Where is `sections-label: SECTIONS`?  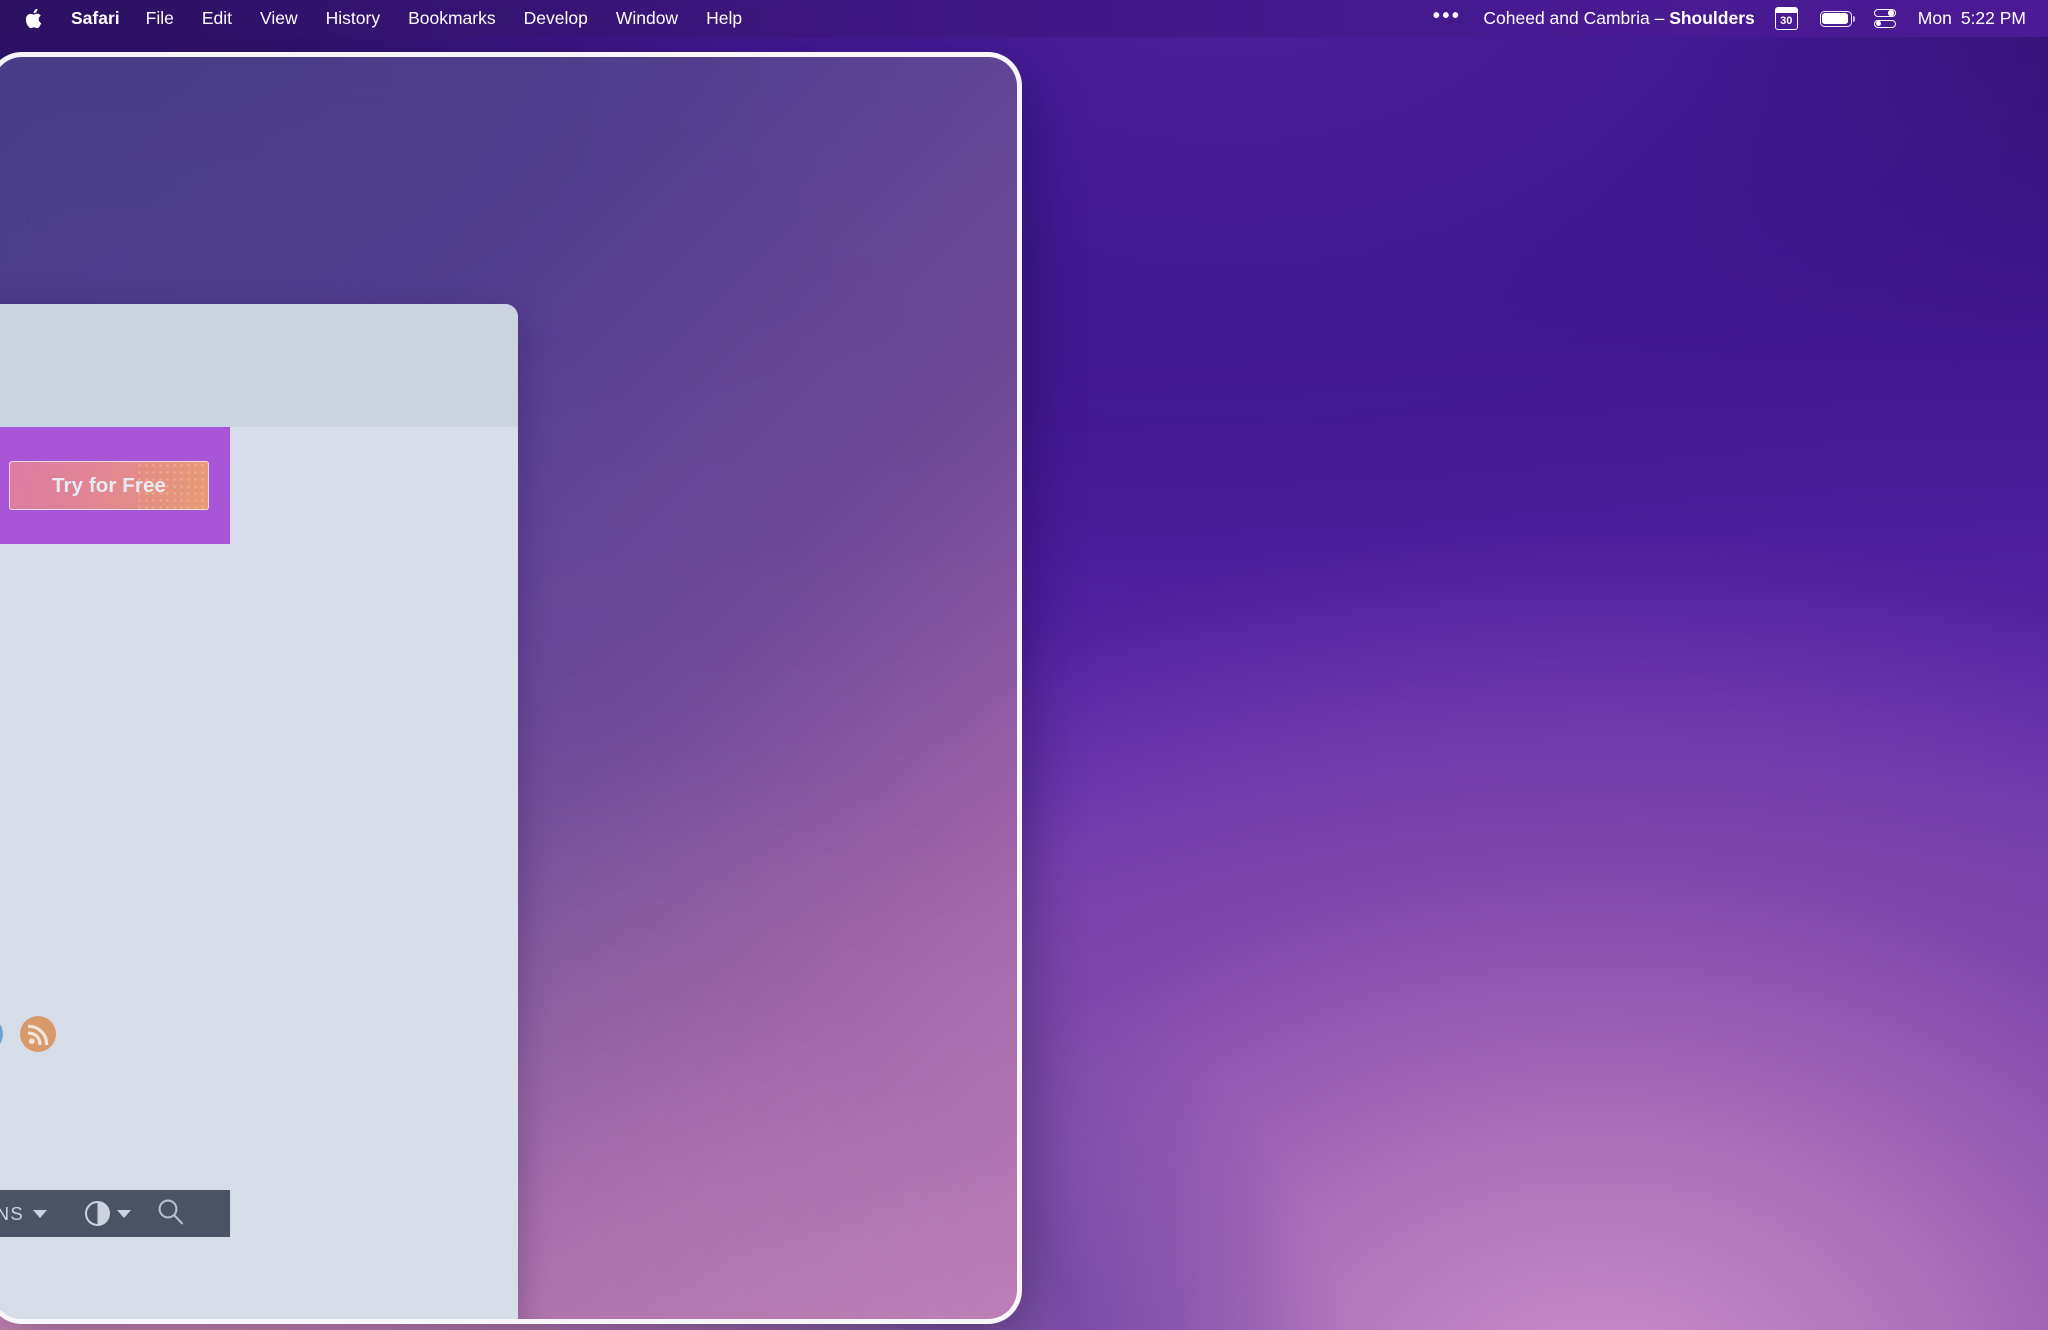 sections-label: SECTIONS is located at coordinates (12, 1213).